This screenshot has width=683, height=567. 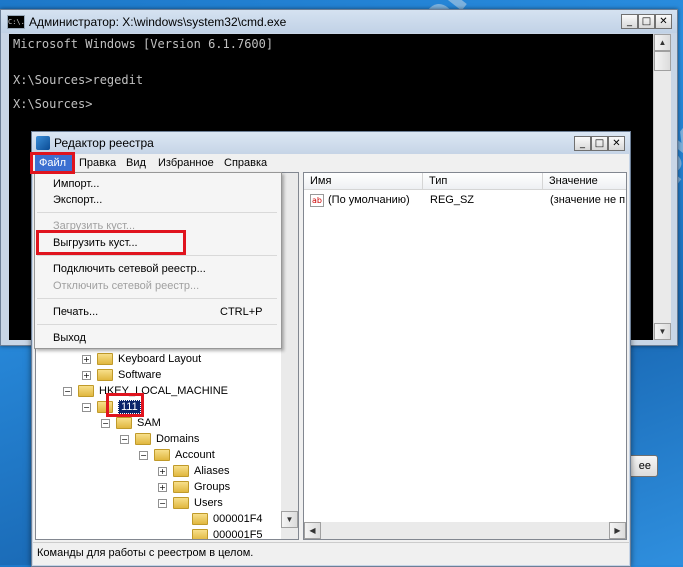 I want to click on status-text: Команды для работы с реестром в целом., so click(x=145, y=553).